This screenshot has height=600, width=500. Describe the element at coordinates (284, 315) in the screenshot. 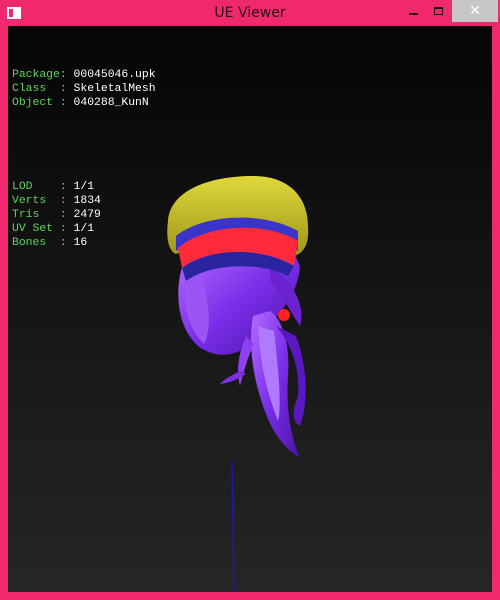

I see `hair-tie` at that location.